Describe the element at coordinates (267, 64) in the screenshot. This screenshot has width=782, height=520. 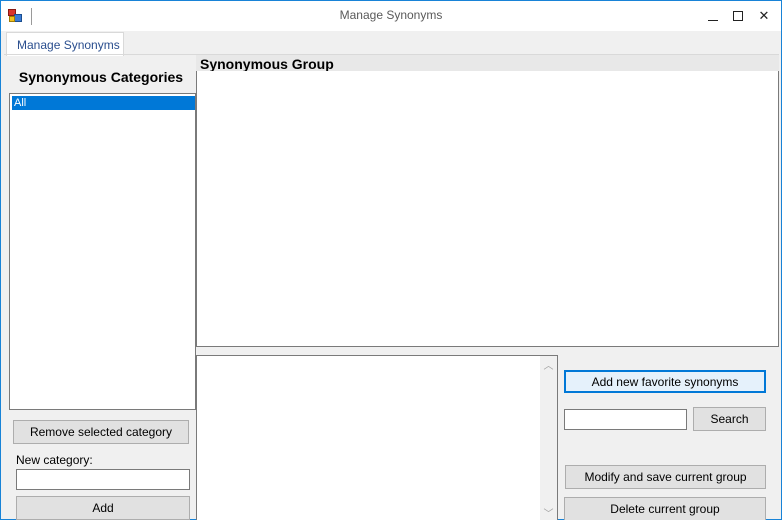
I see `group-heading: Synonymous Group` at that location.